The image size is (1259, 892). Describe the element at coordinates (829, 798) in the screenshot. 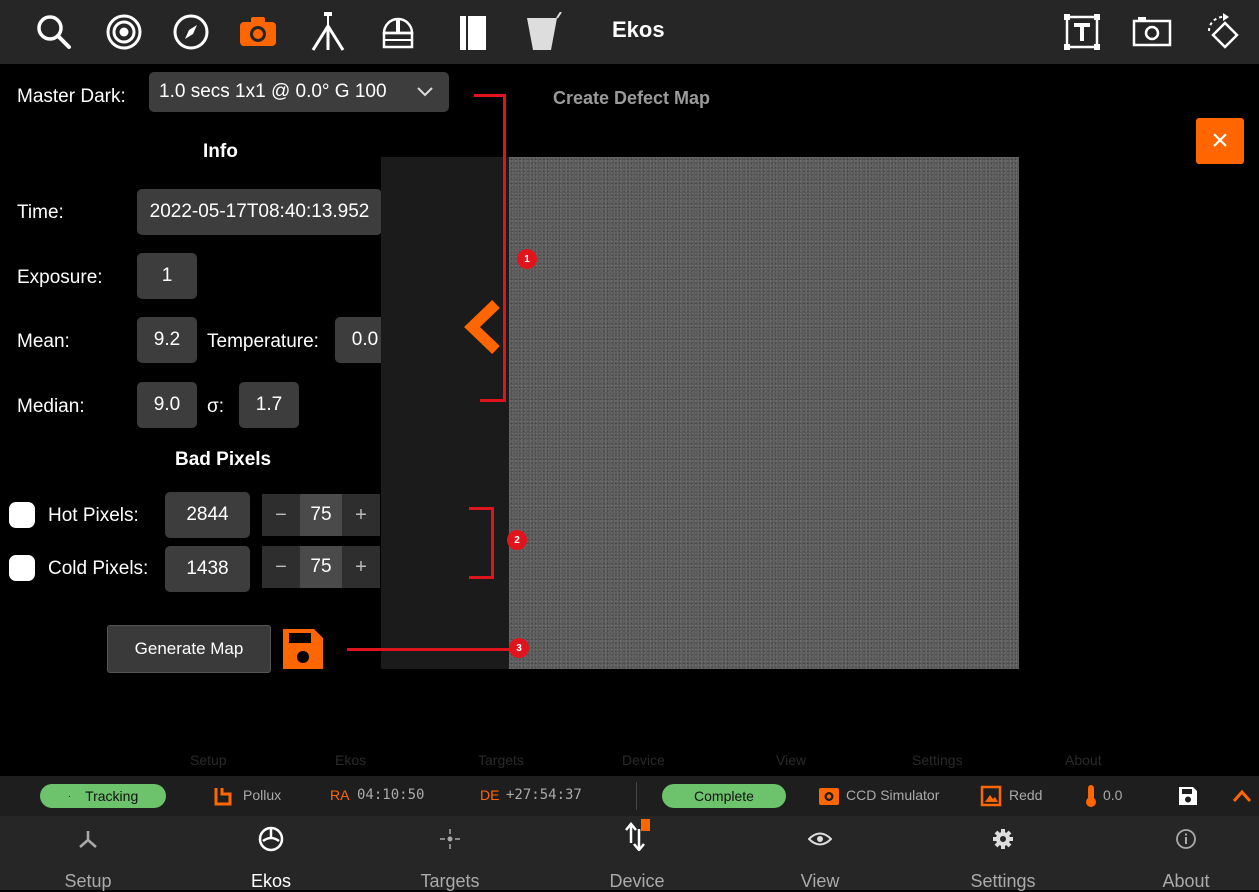

I see `camera-status-icon` at that location.